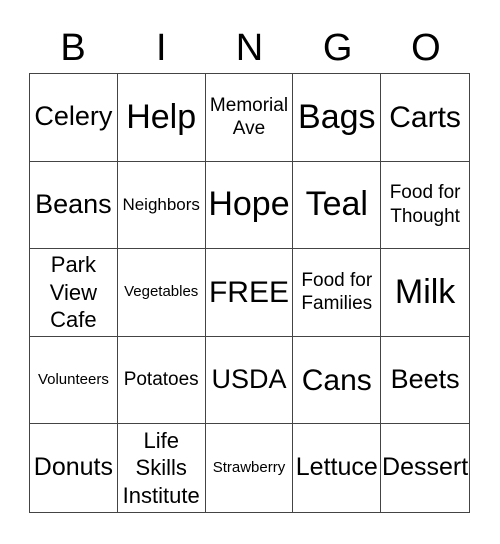  Describe the element at coordinates (337, 205) in the screenshot. I see `bingo-cell: Teal` at that location.